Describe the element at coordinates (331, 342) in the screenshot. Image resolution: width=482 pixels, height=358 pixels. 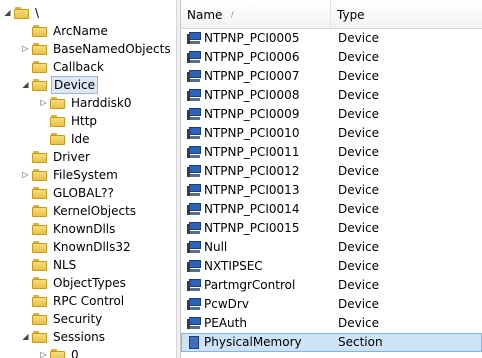
I see `list-row: PhysicalMemory Section` at that location.